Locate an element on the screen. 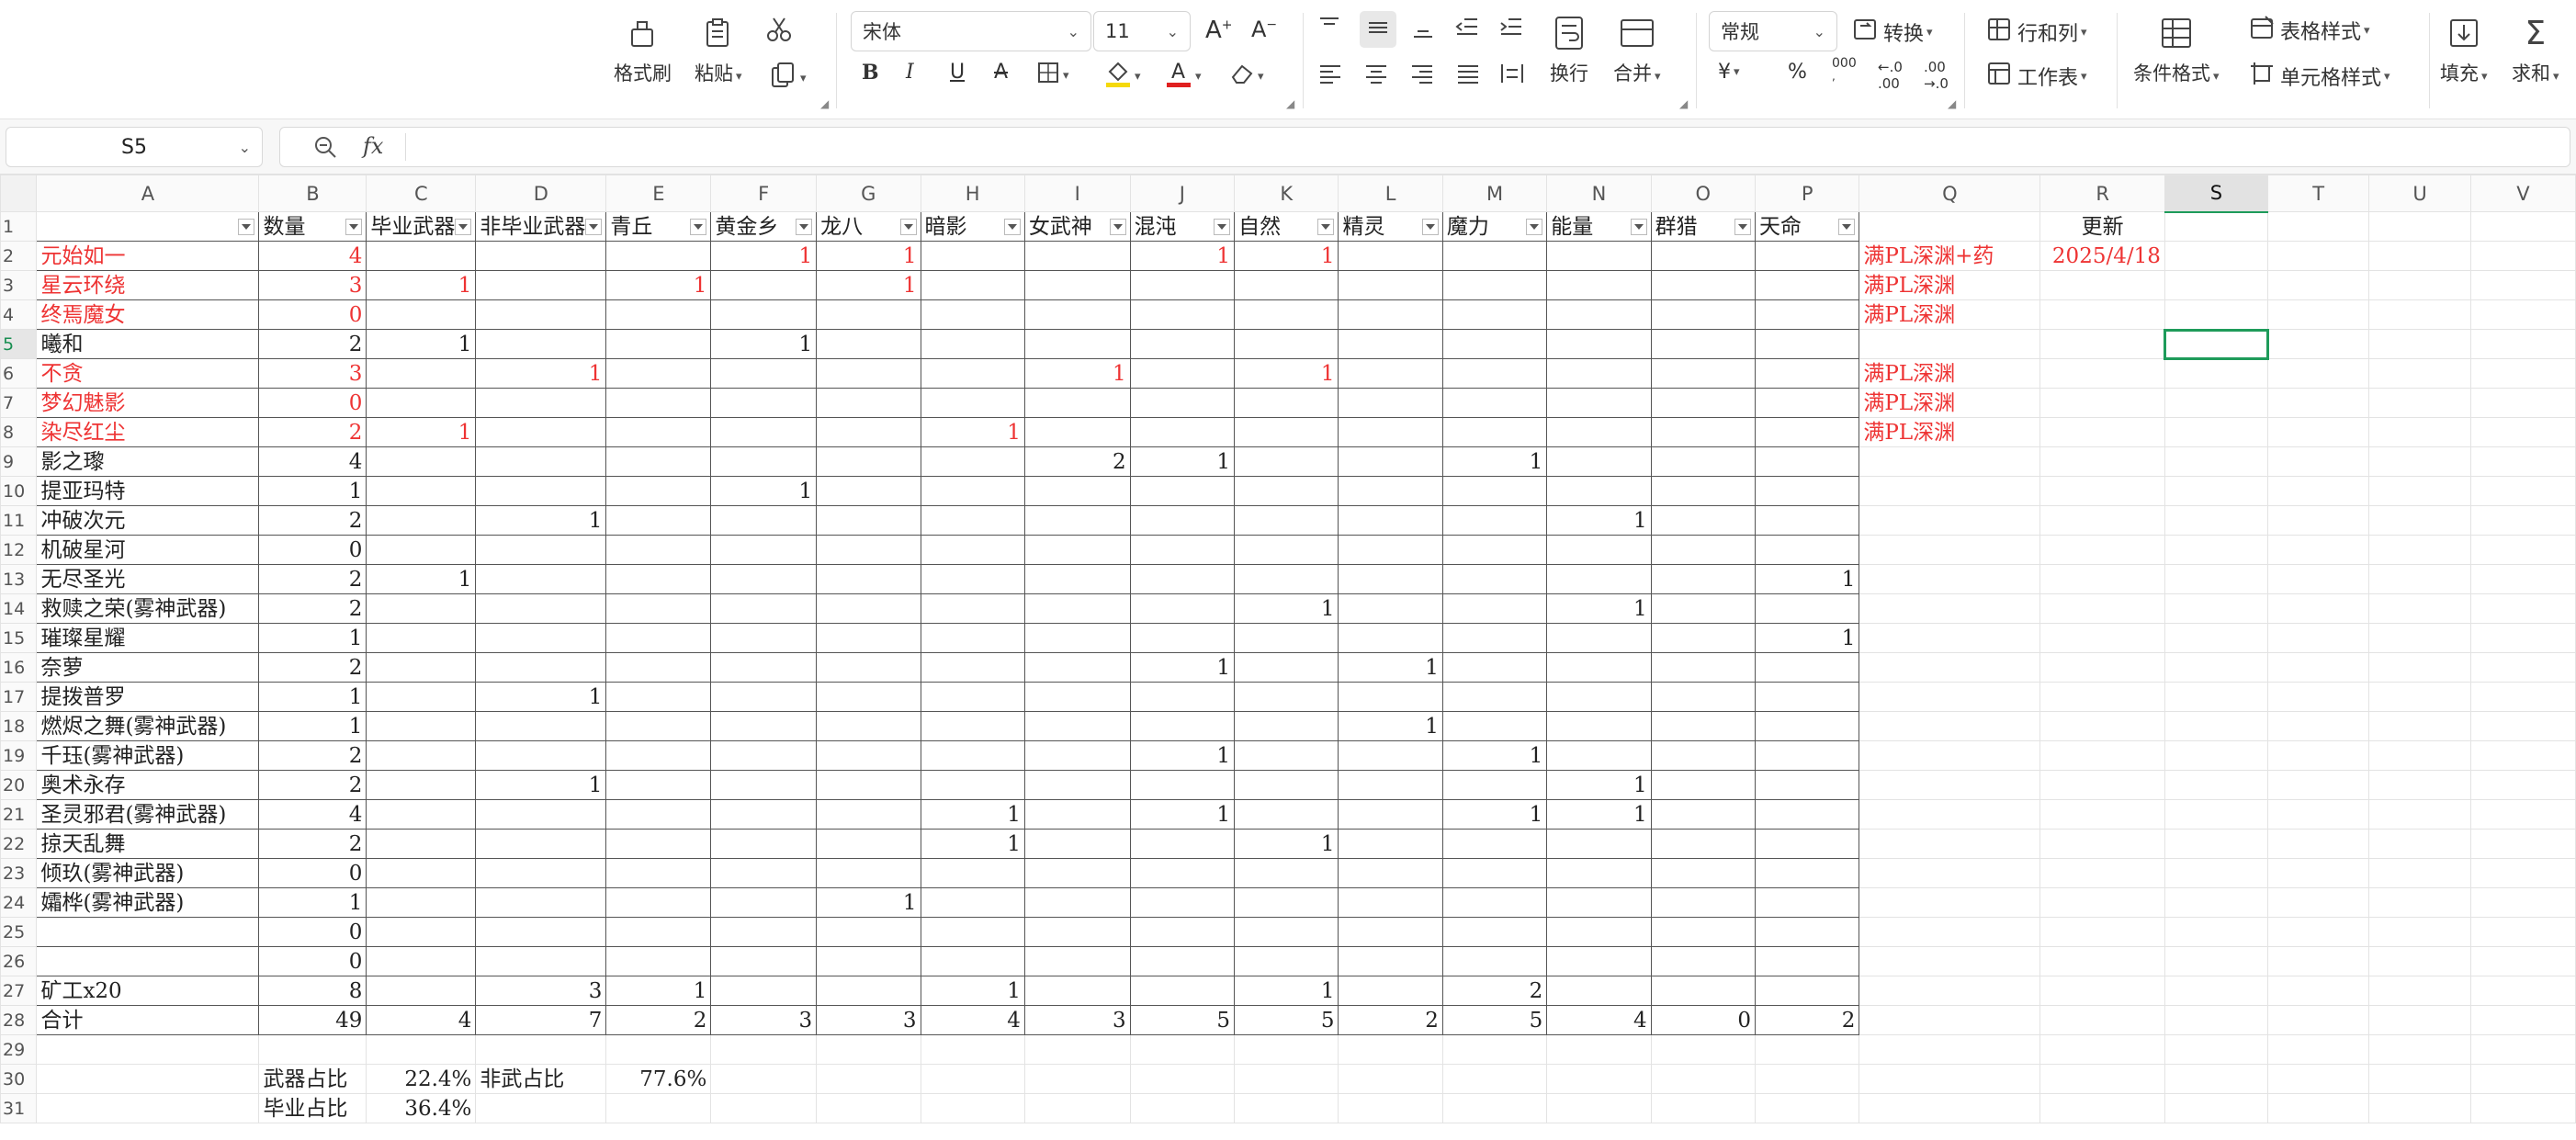 This screenshot has height=1140, width=2576. cell-d12 is located at coordinates (541, 550).